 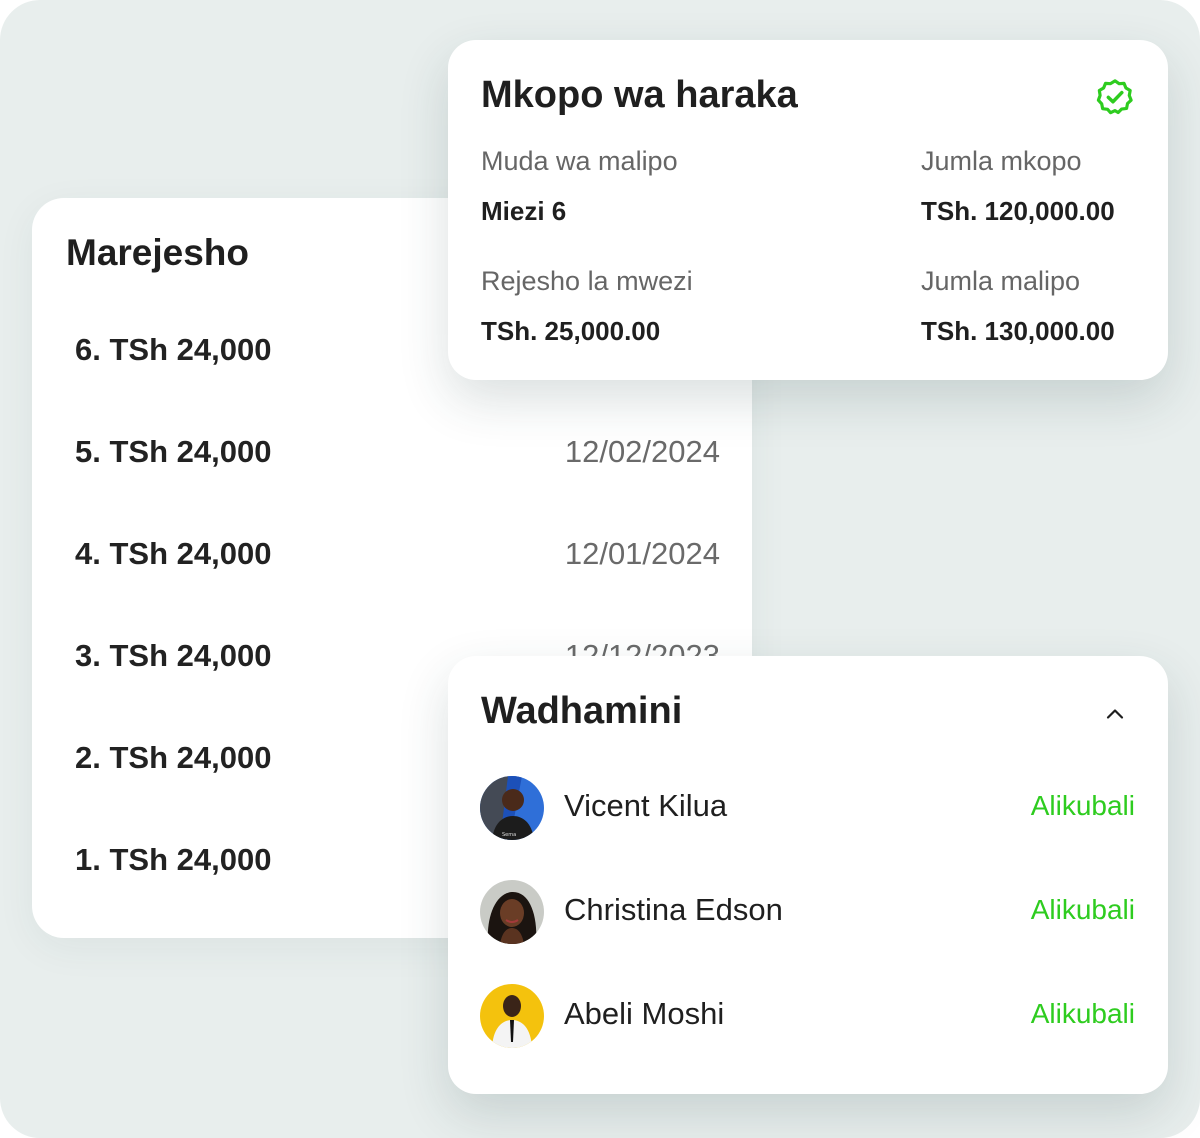 What do you see at coordinates (1001, 161) in the screenshot?
I see `total-loan-label: Jumla mkopo` at bounding box center [1001, 161].